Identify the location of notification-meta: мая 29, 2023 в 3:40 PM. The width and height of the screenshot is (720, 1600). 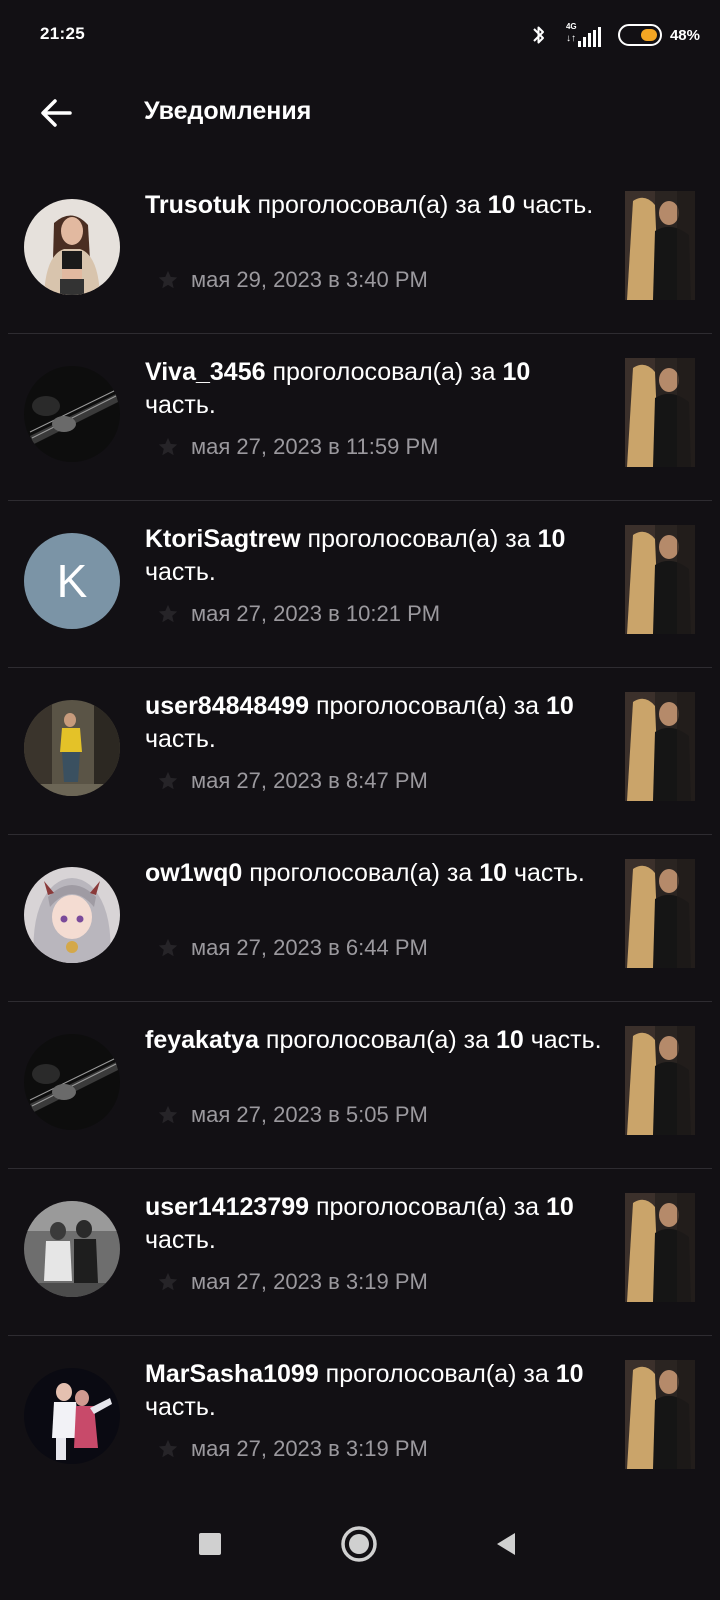
(292, 280).